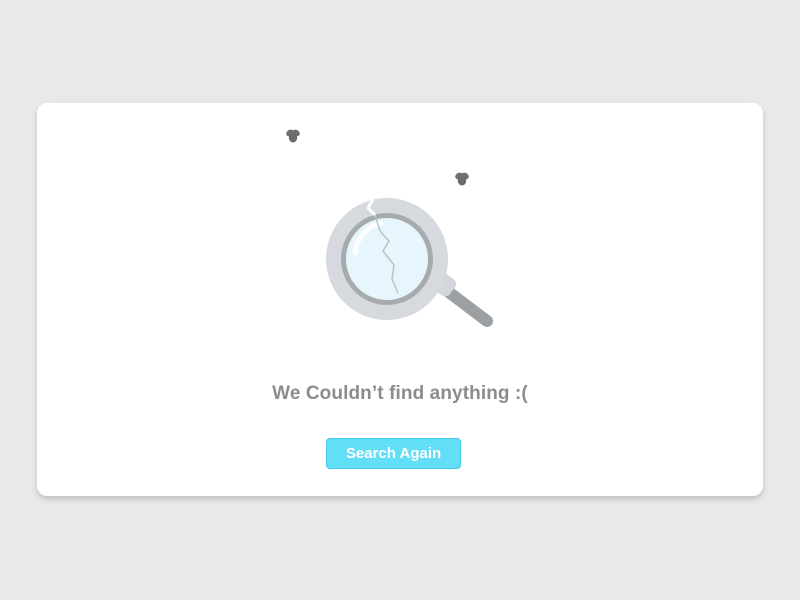 This screenshot has width=800, height=600. What do you see at coordinates (393, 453) in the screenshot?
I see `search-again-button: Search Again` at bounding box center [393, 453].